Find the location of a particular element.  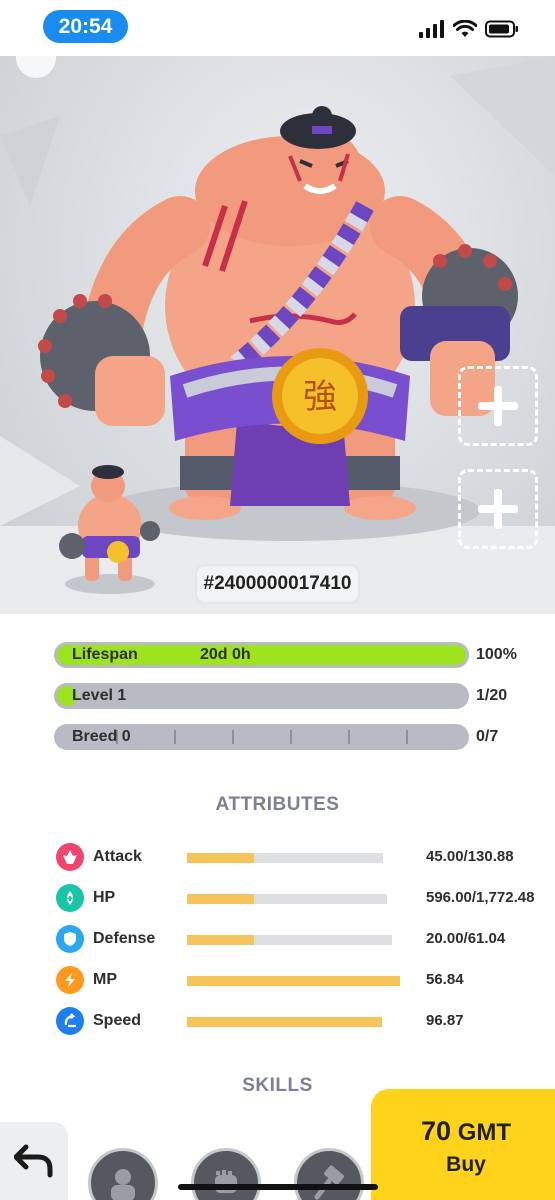

attribute-value: 45.00/130.88 is located at coordinates (470, 856).